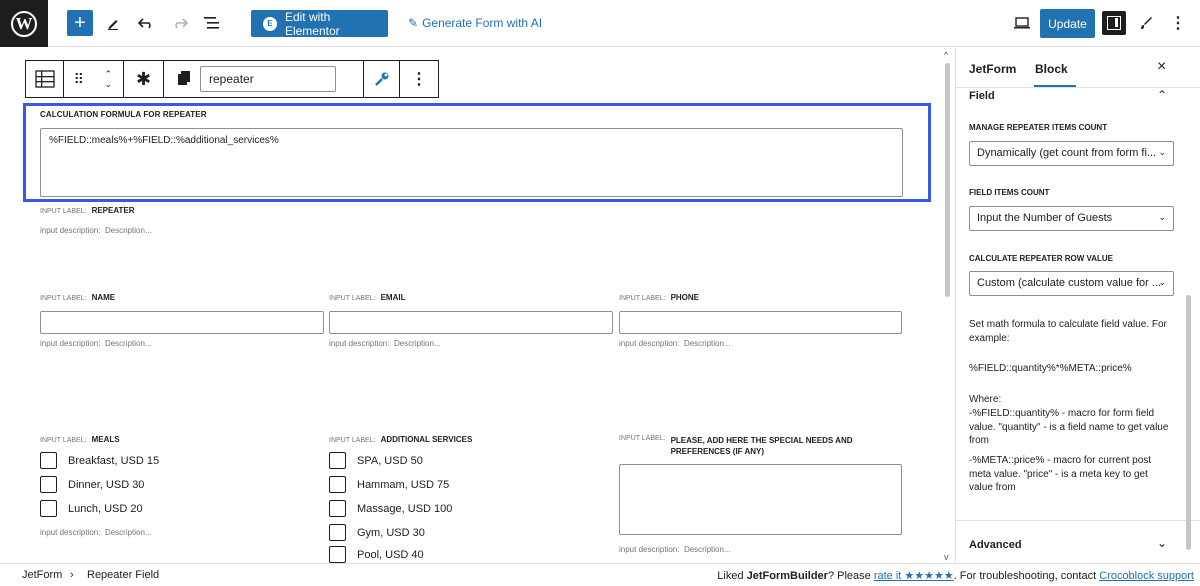 The height and width of the screenshot is (586, 1200). Describe the element at coordinates (390, 508) in the screenshot. I see `service-option: Massage, USD 100` at that location.